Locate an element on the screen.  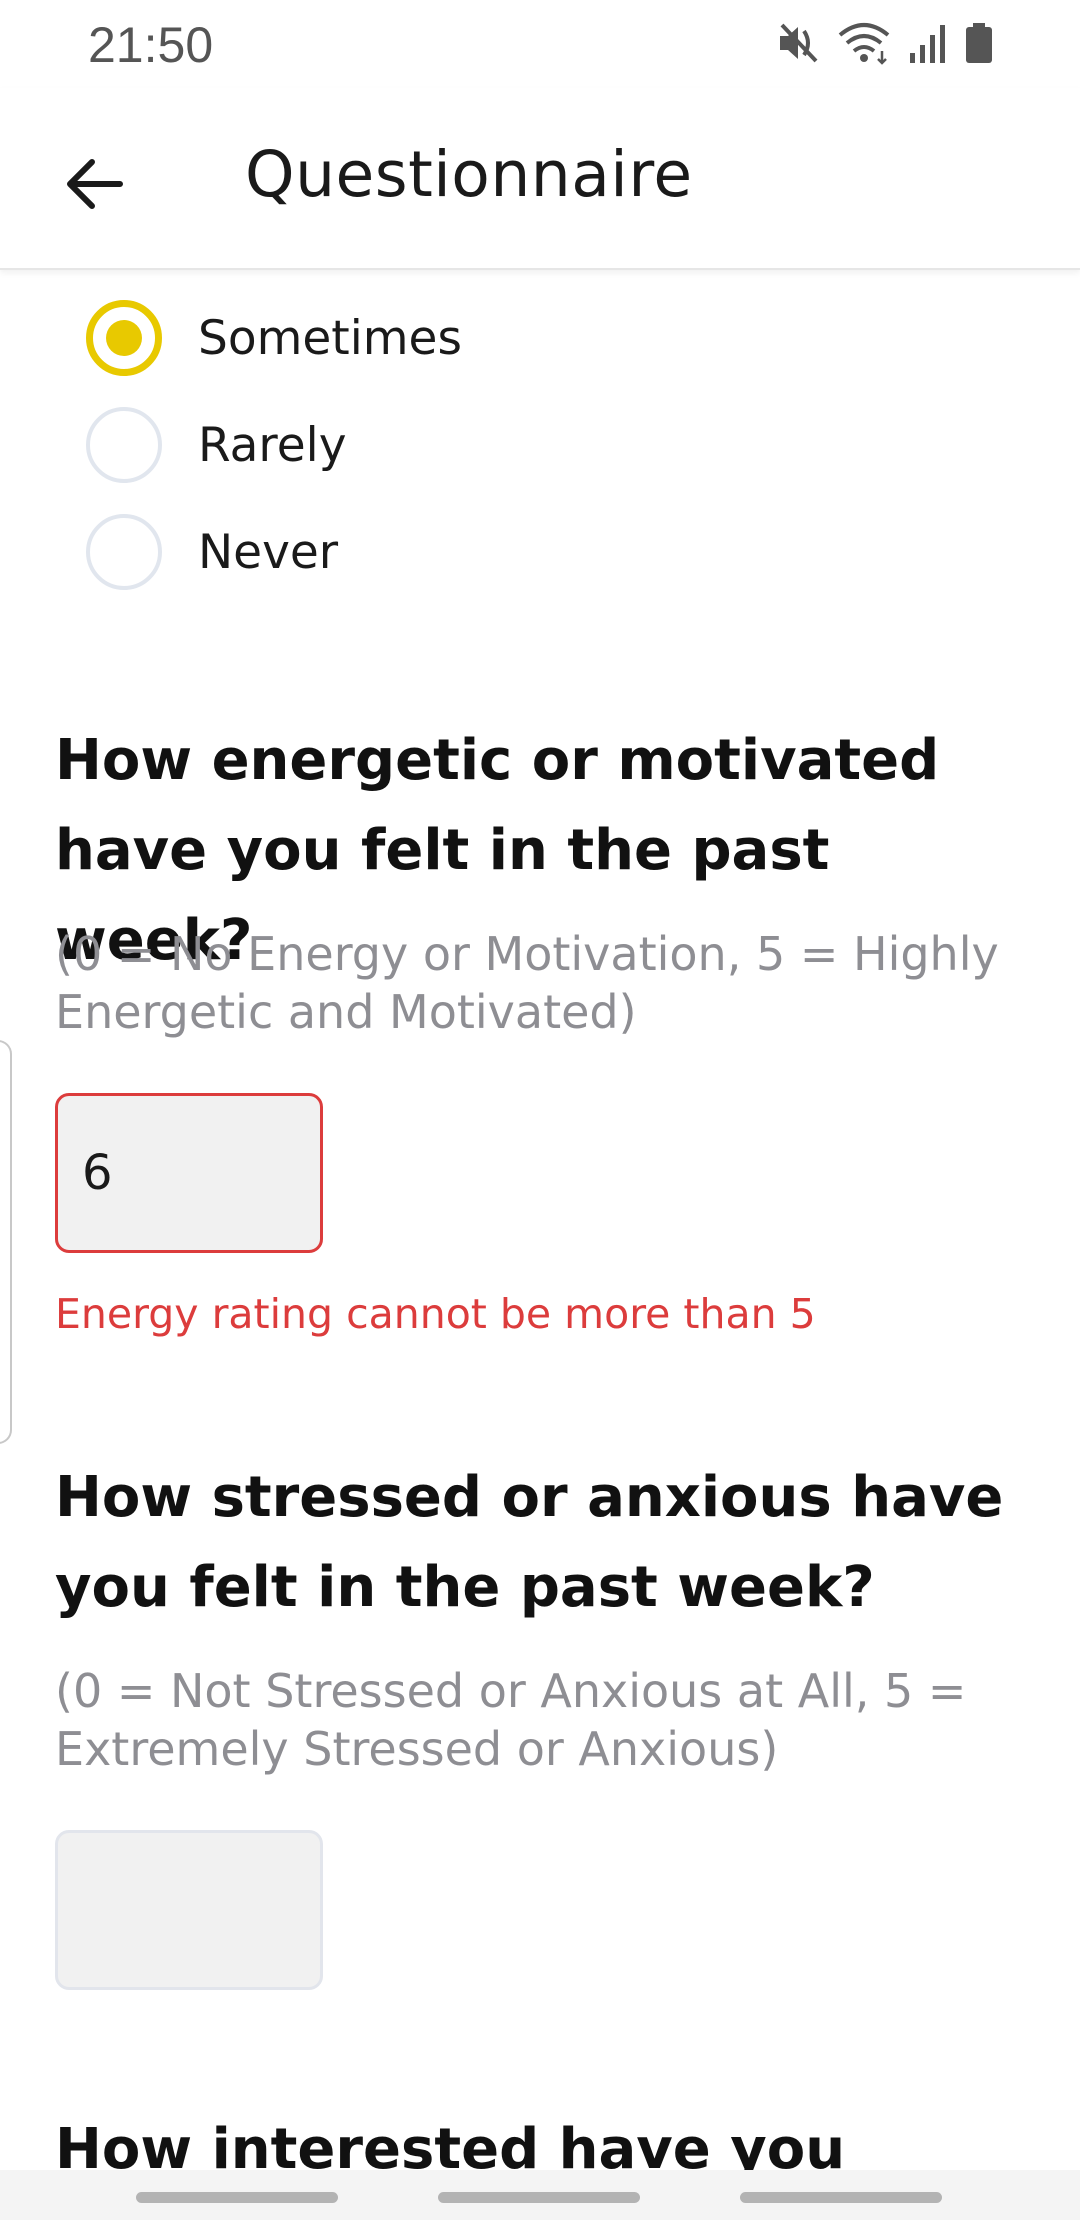
edge-panel-handle is located at coordinates (6, 1242).